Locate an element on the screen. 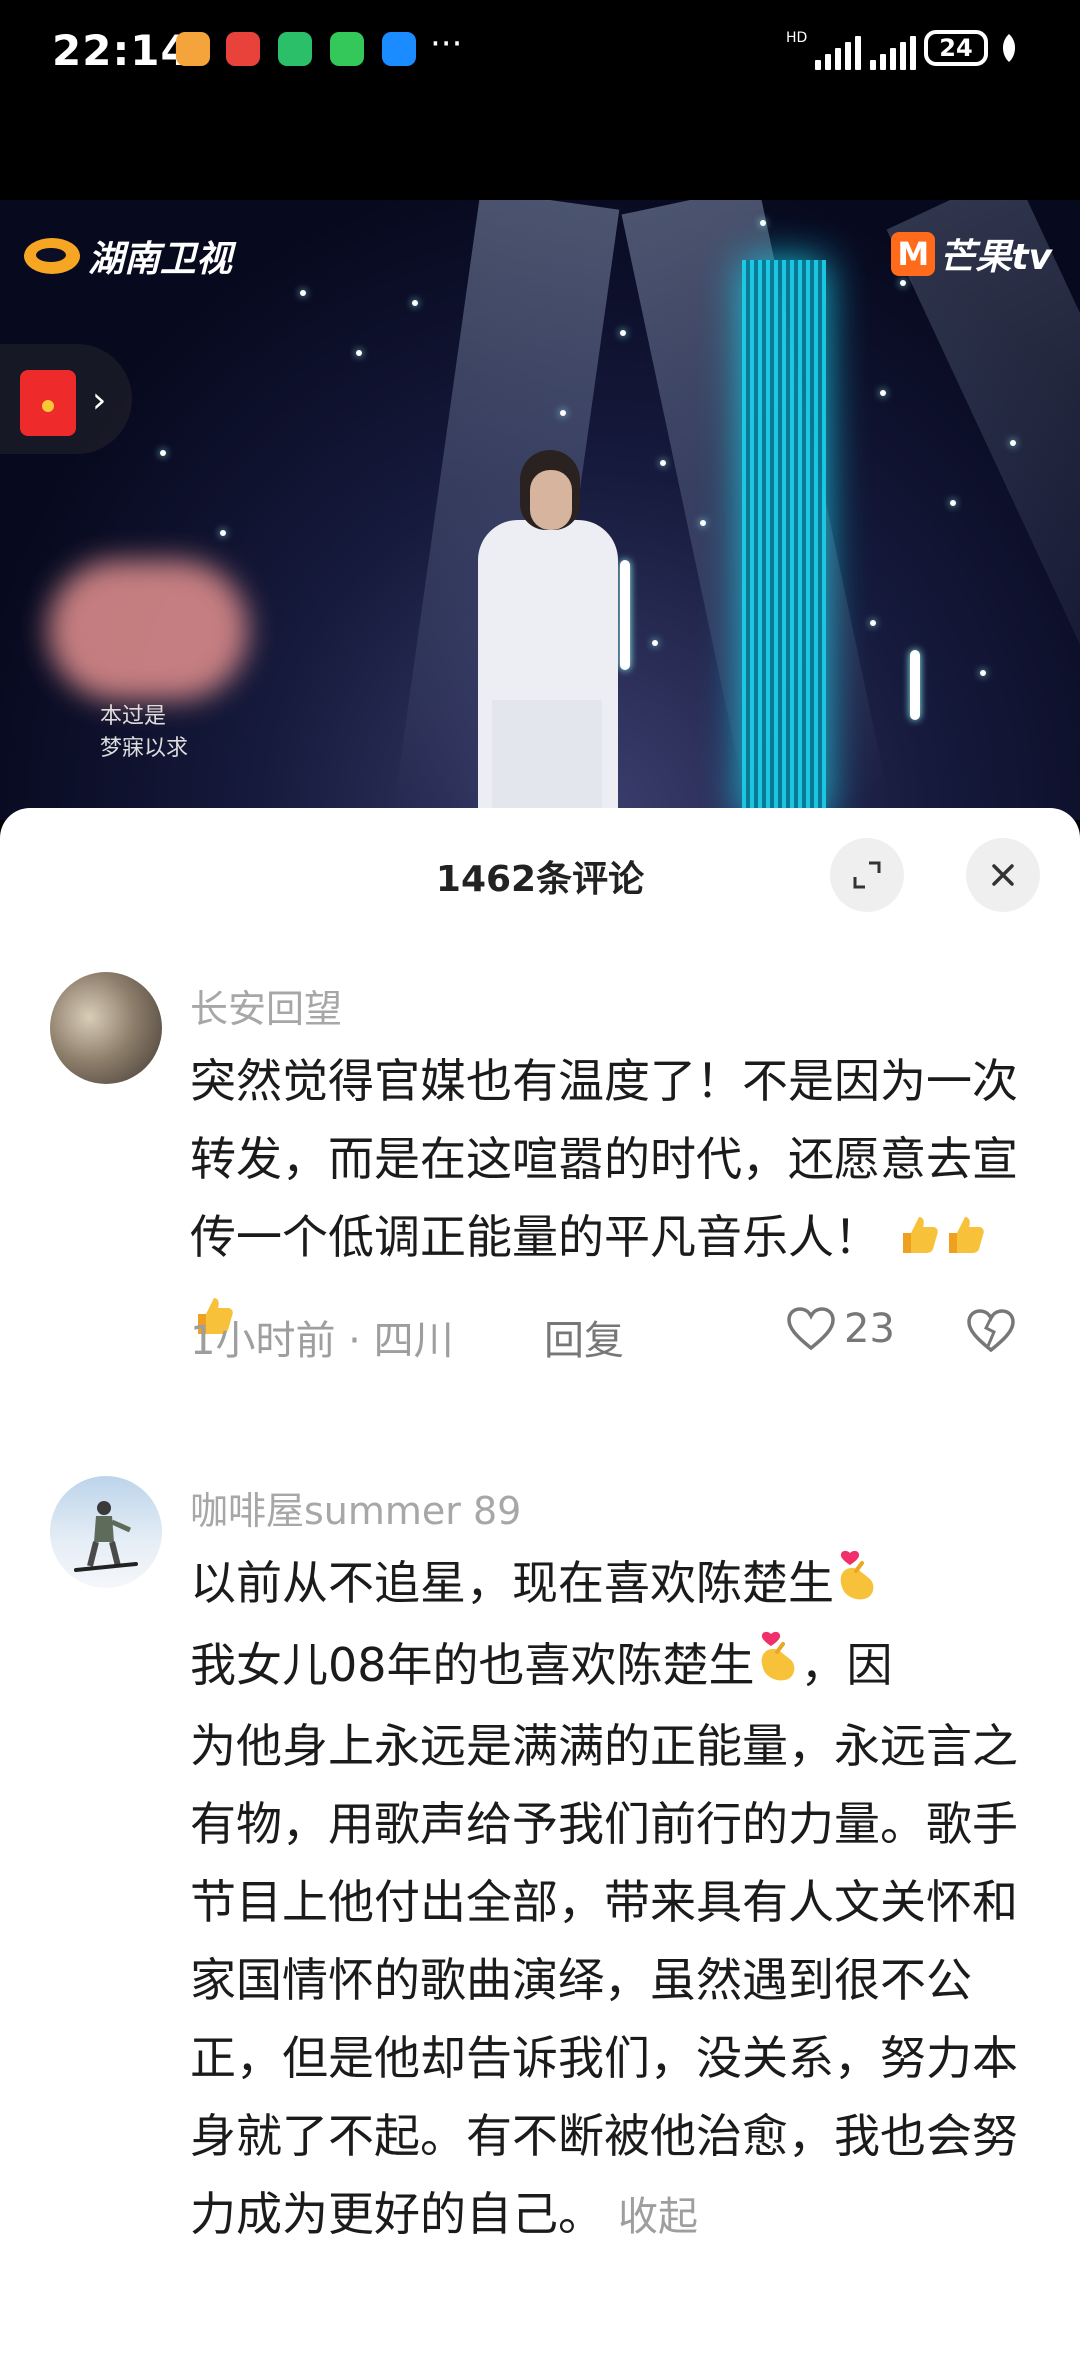 Image resolution: width=1080 pixels, height=2360 pixels. status-time: 22:14 is located at coordinates (121, 50).